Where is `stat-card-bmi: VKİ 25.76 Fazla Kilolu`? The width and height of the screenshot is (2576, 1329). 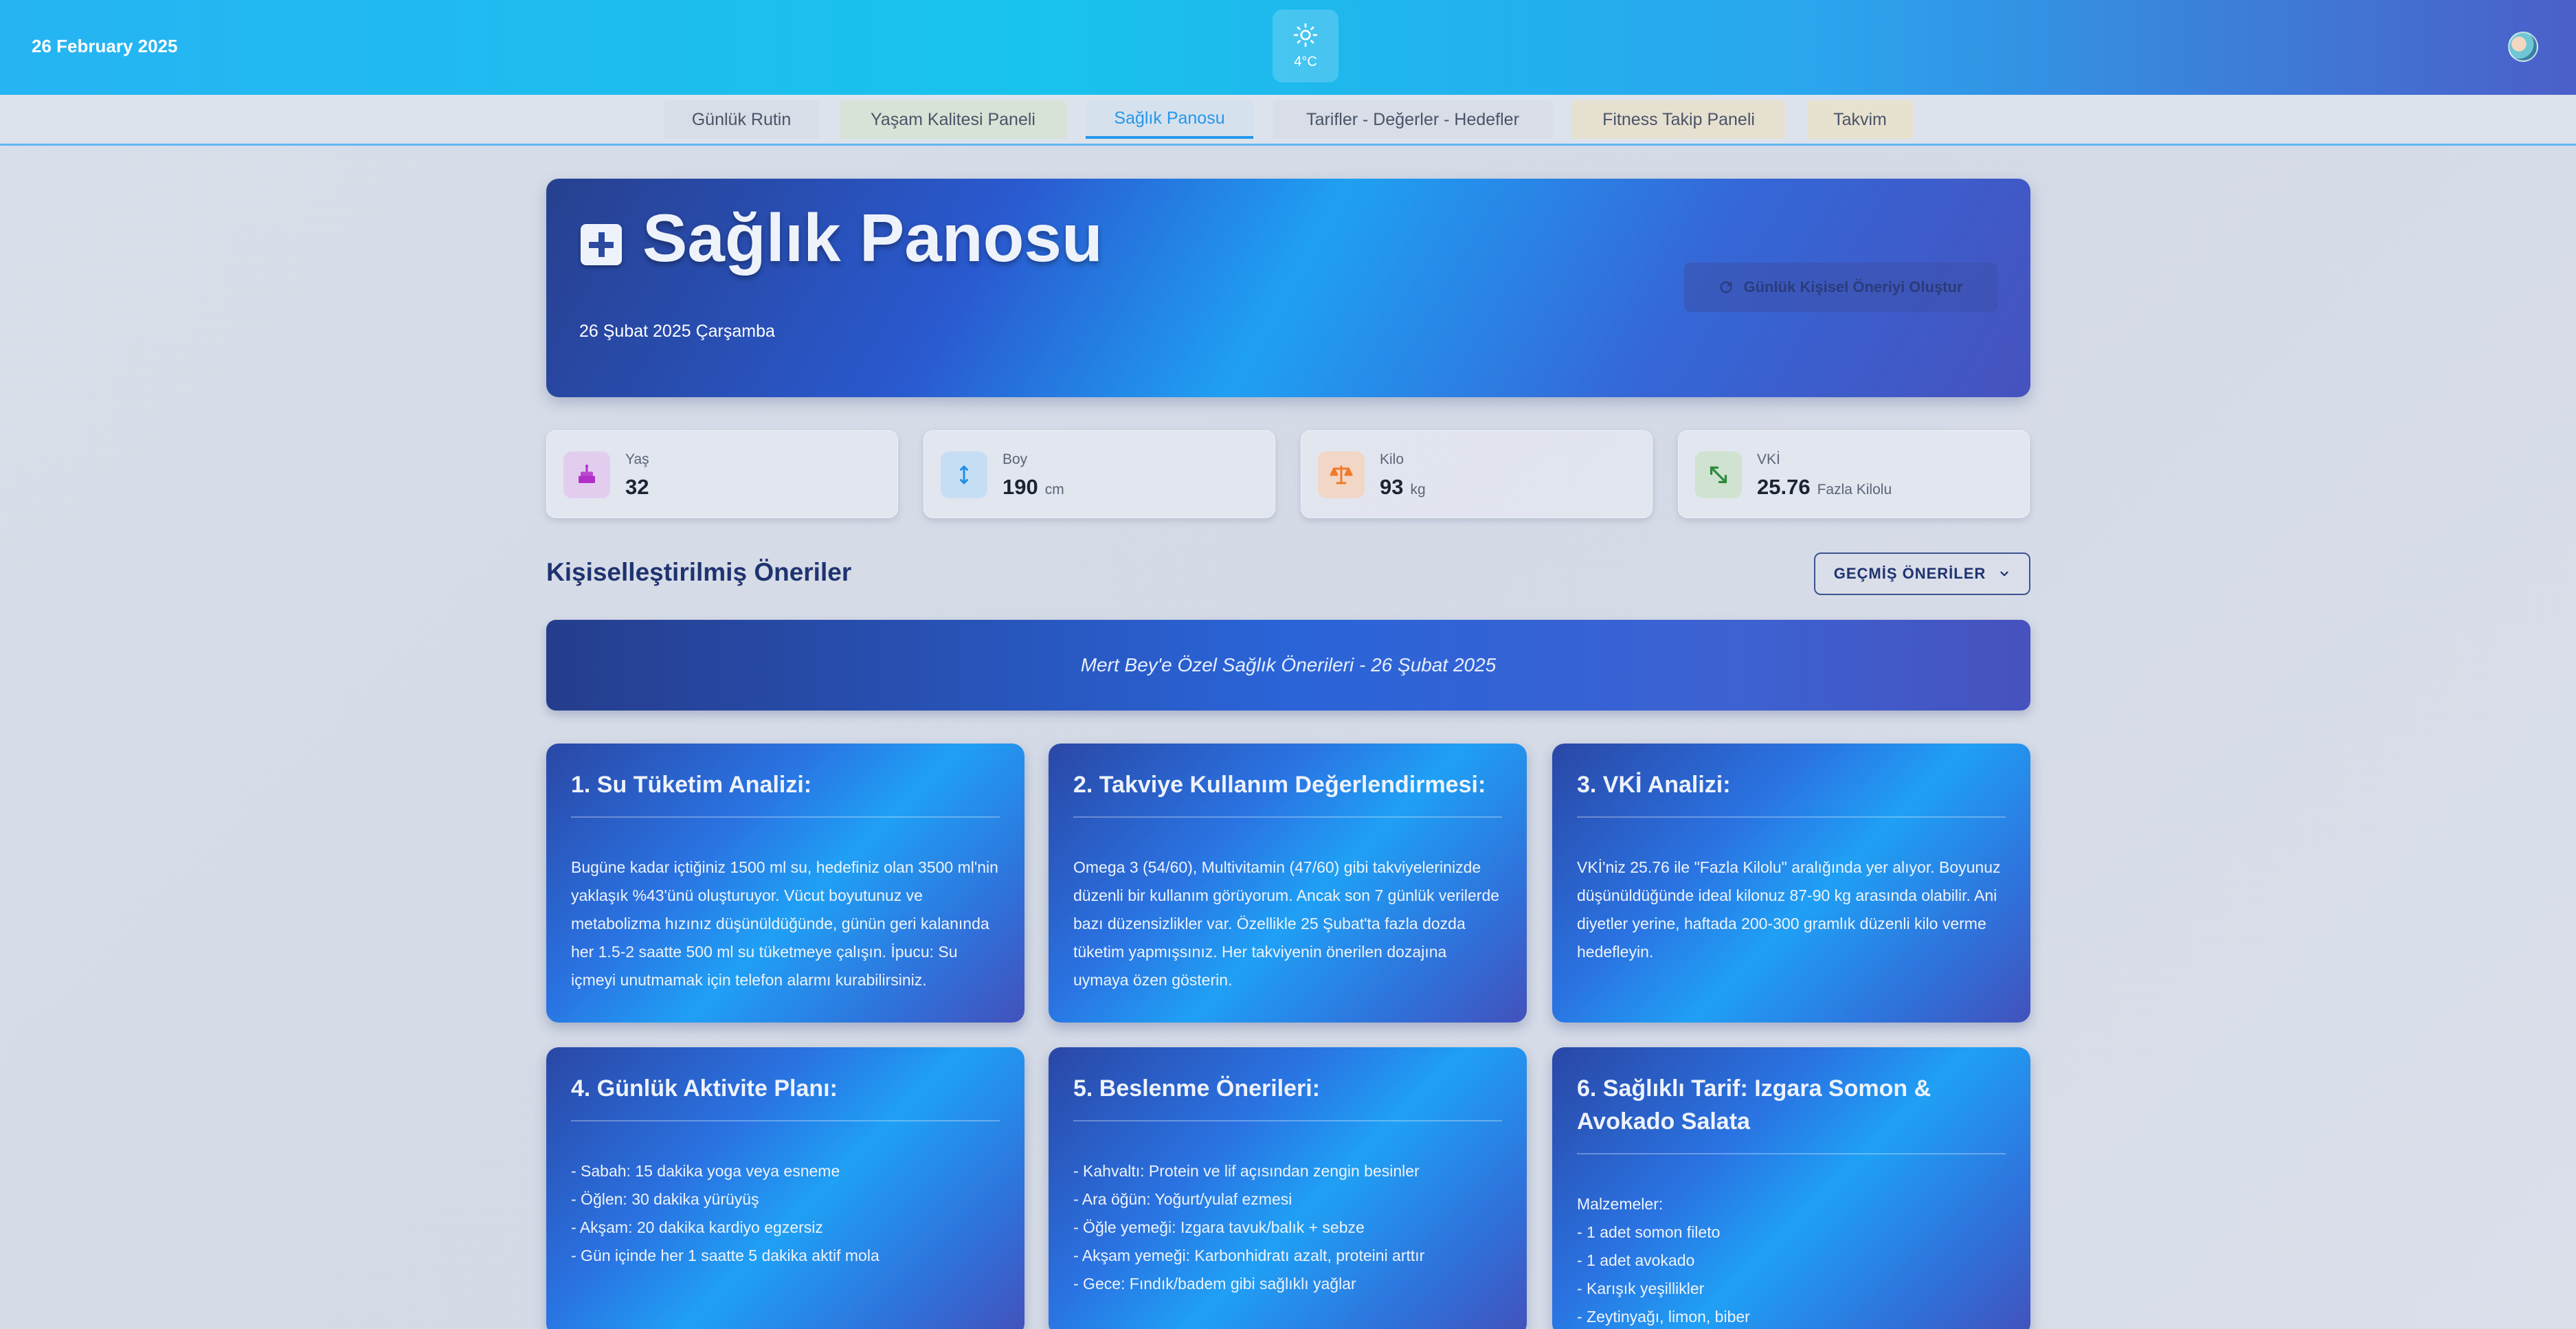 stat-card-bmi: VKİ 25.76 Fazla Kilolu is located at coordinates (1854, 474).